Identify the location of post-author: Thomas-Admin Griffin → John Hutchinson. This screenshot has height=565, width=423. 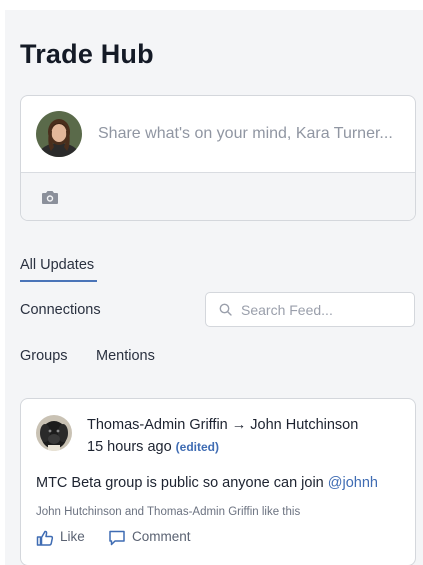
(222, 425).